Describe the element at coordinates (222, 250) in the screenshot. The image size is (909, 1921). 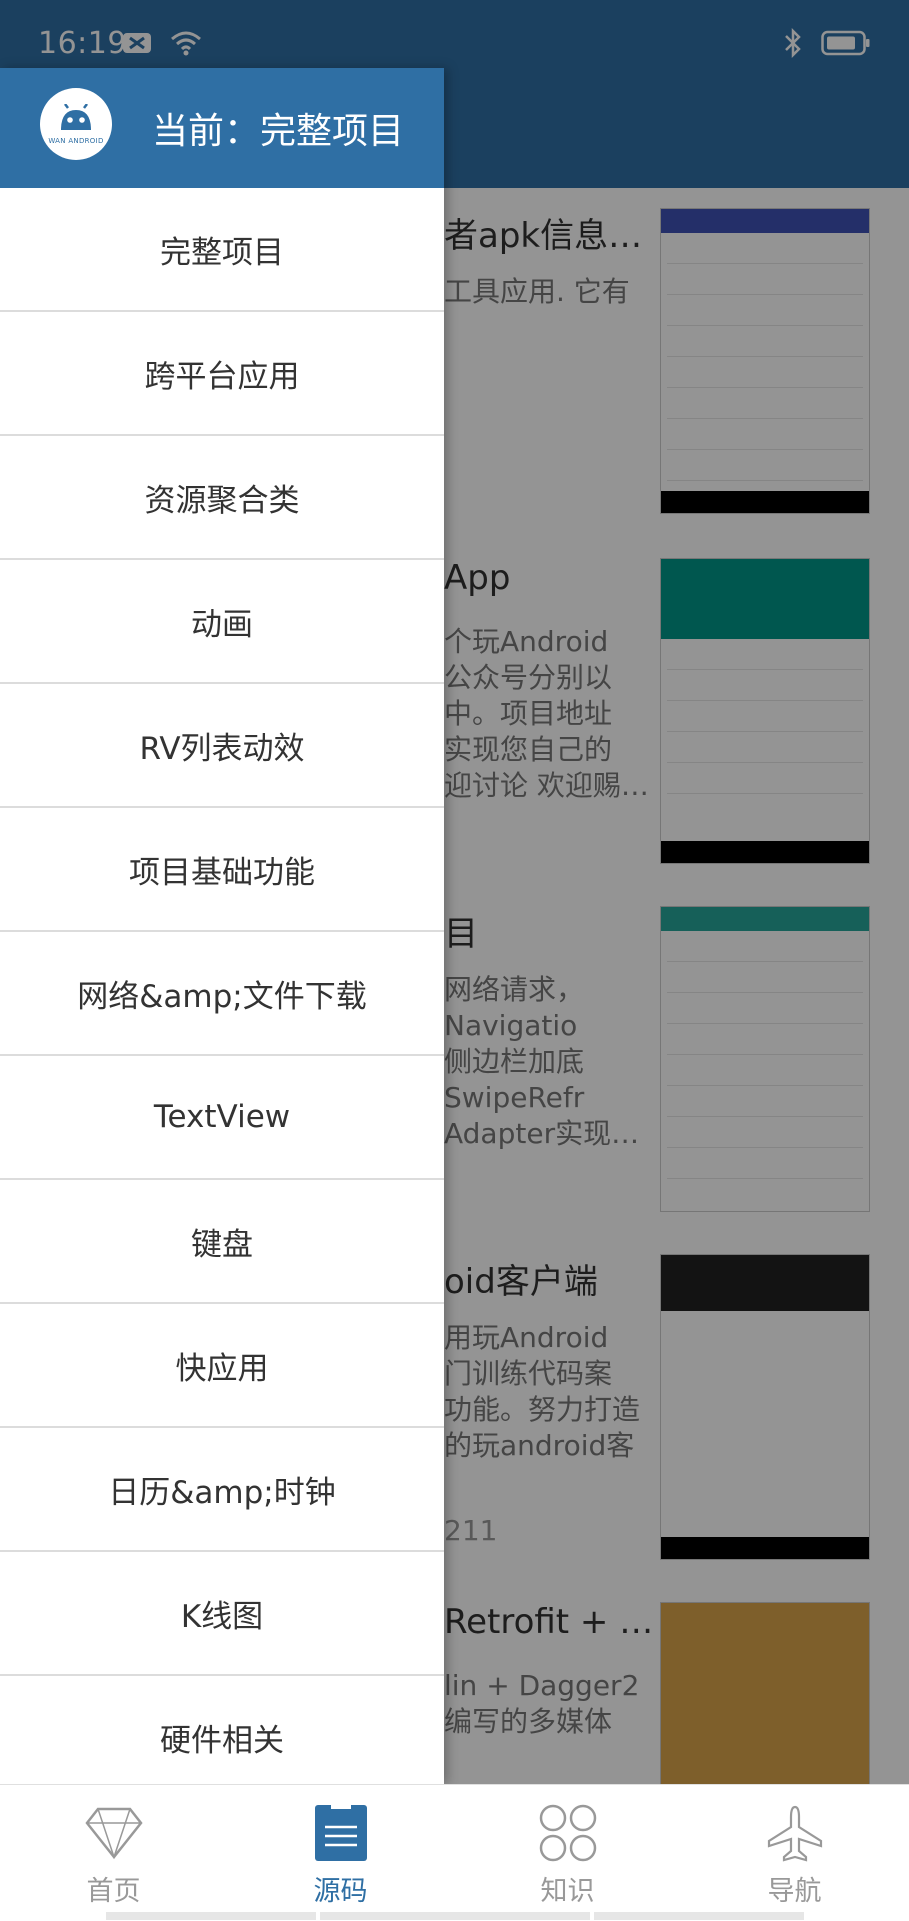
I see `category-item: 完整项目` at that location.